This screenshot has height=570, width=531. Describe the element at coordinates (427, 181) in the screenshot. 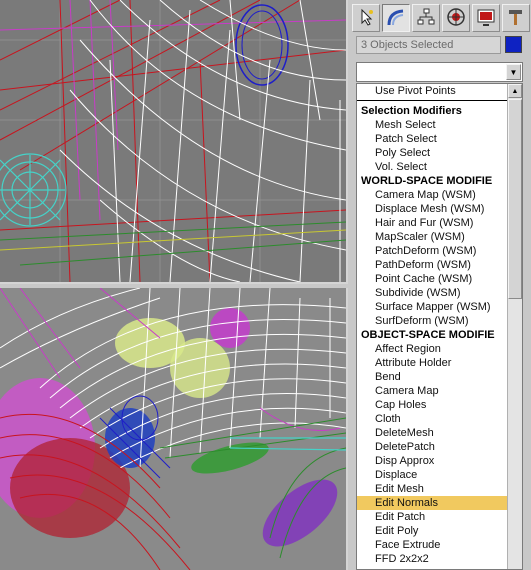

I see `section-header: WORLD-SPACE MODIFIE` at that location.